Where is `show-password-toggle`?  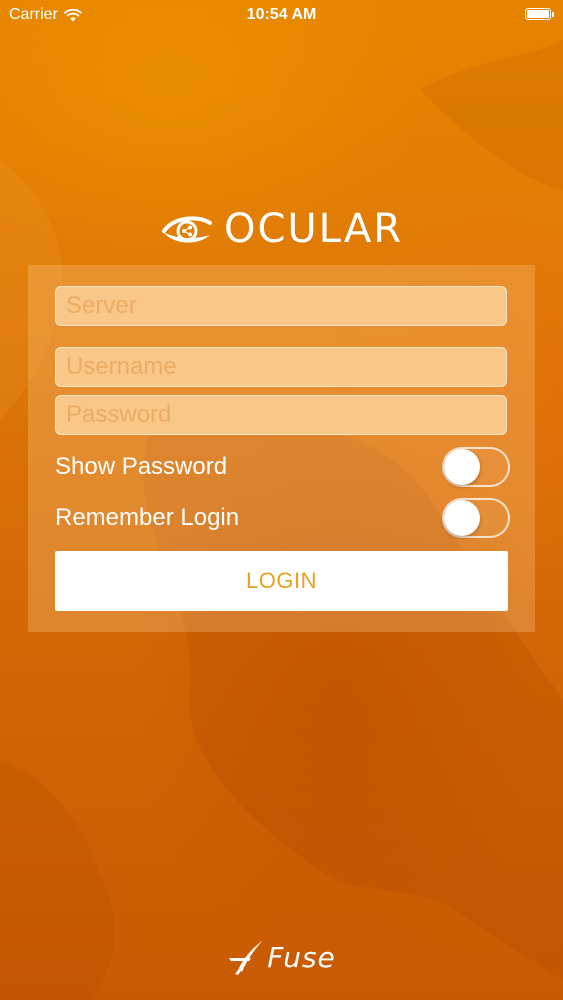 show-password-toggle is located at coordinates (476, 467).